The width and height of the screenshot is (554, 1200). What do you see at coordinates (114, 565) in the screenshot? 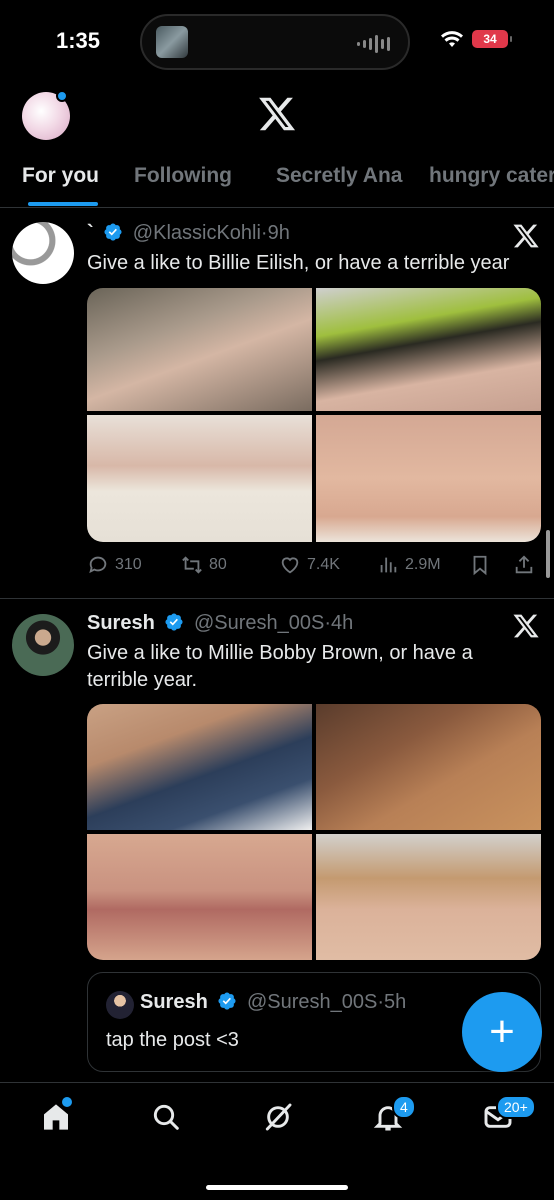
I see `reply-button: 310` at bounding box center [114, 565].